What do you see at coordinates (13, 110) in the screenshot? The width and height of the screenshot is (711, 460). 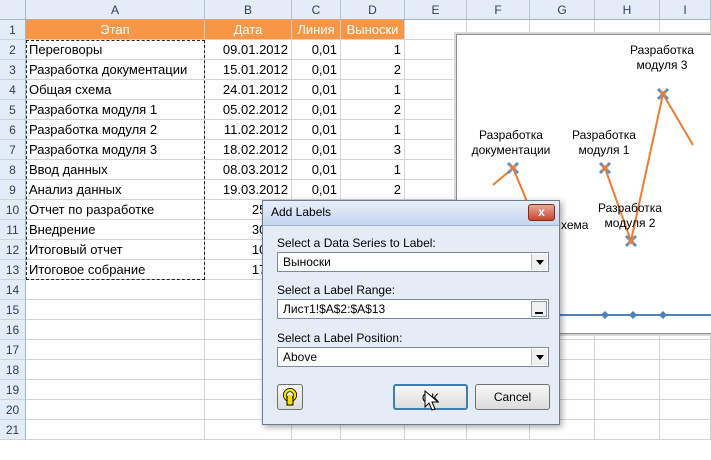 I see `row-header-5: 5` at bounding box center [13, 110].